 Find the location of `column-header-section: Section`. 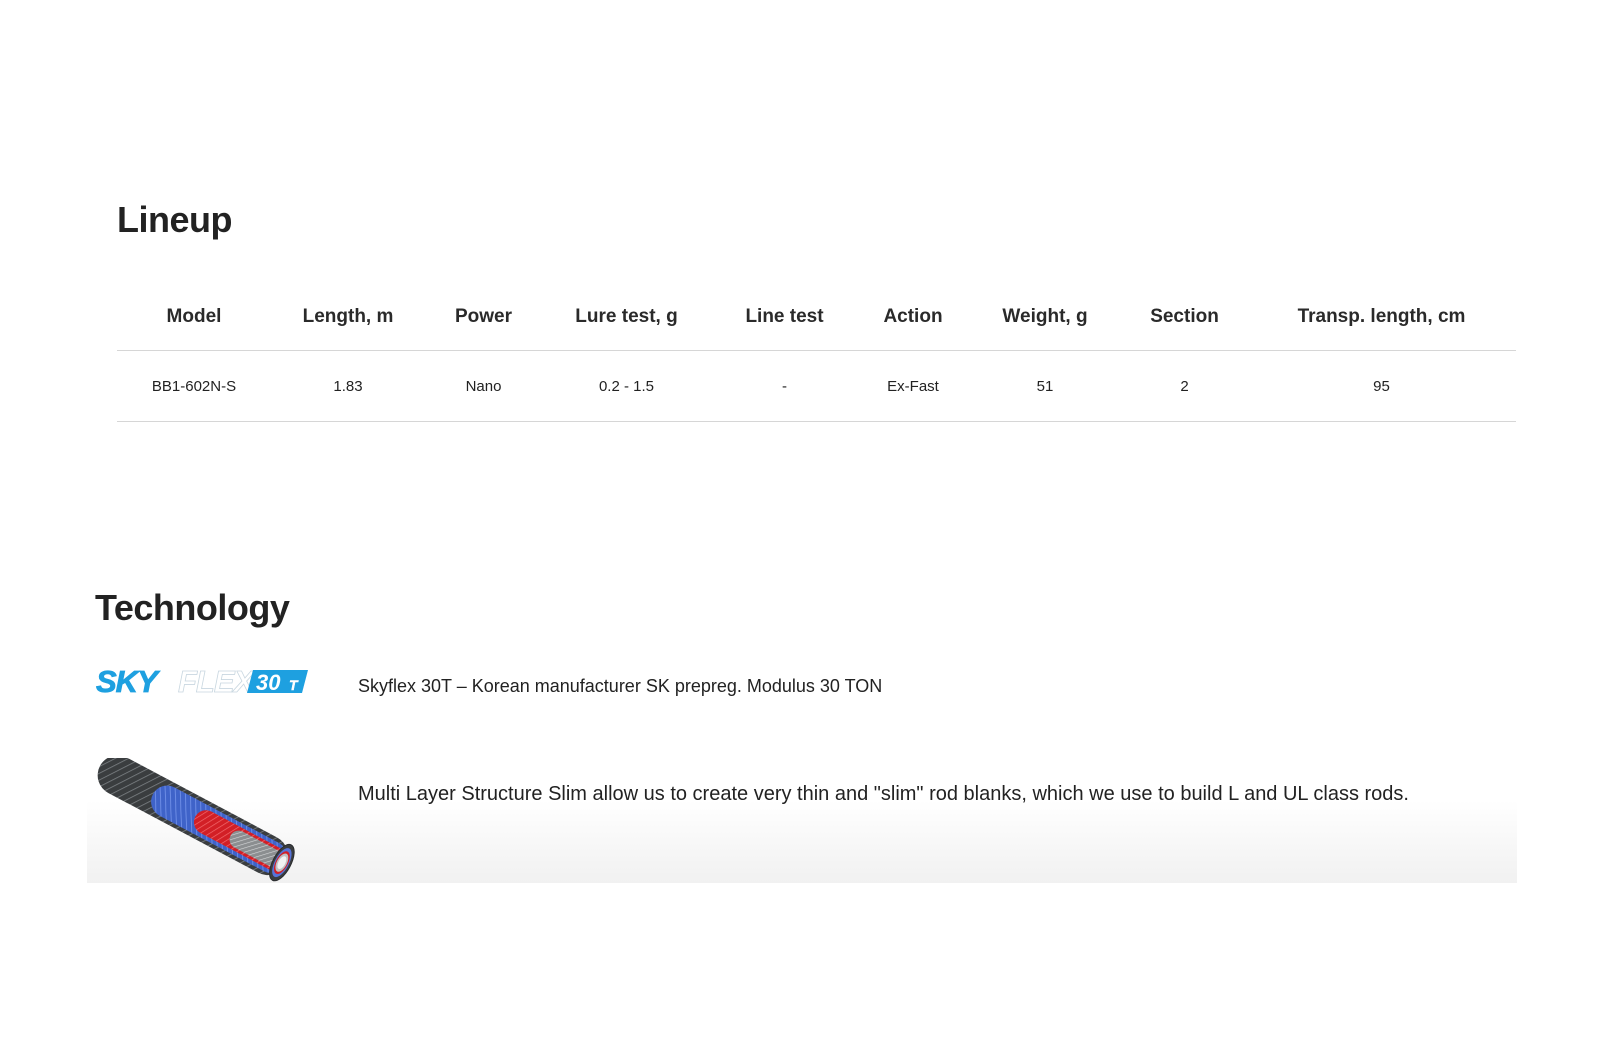

column-header-section: Section is located at coordinates (1184, 317).